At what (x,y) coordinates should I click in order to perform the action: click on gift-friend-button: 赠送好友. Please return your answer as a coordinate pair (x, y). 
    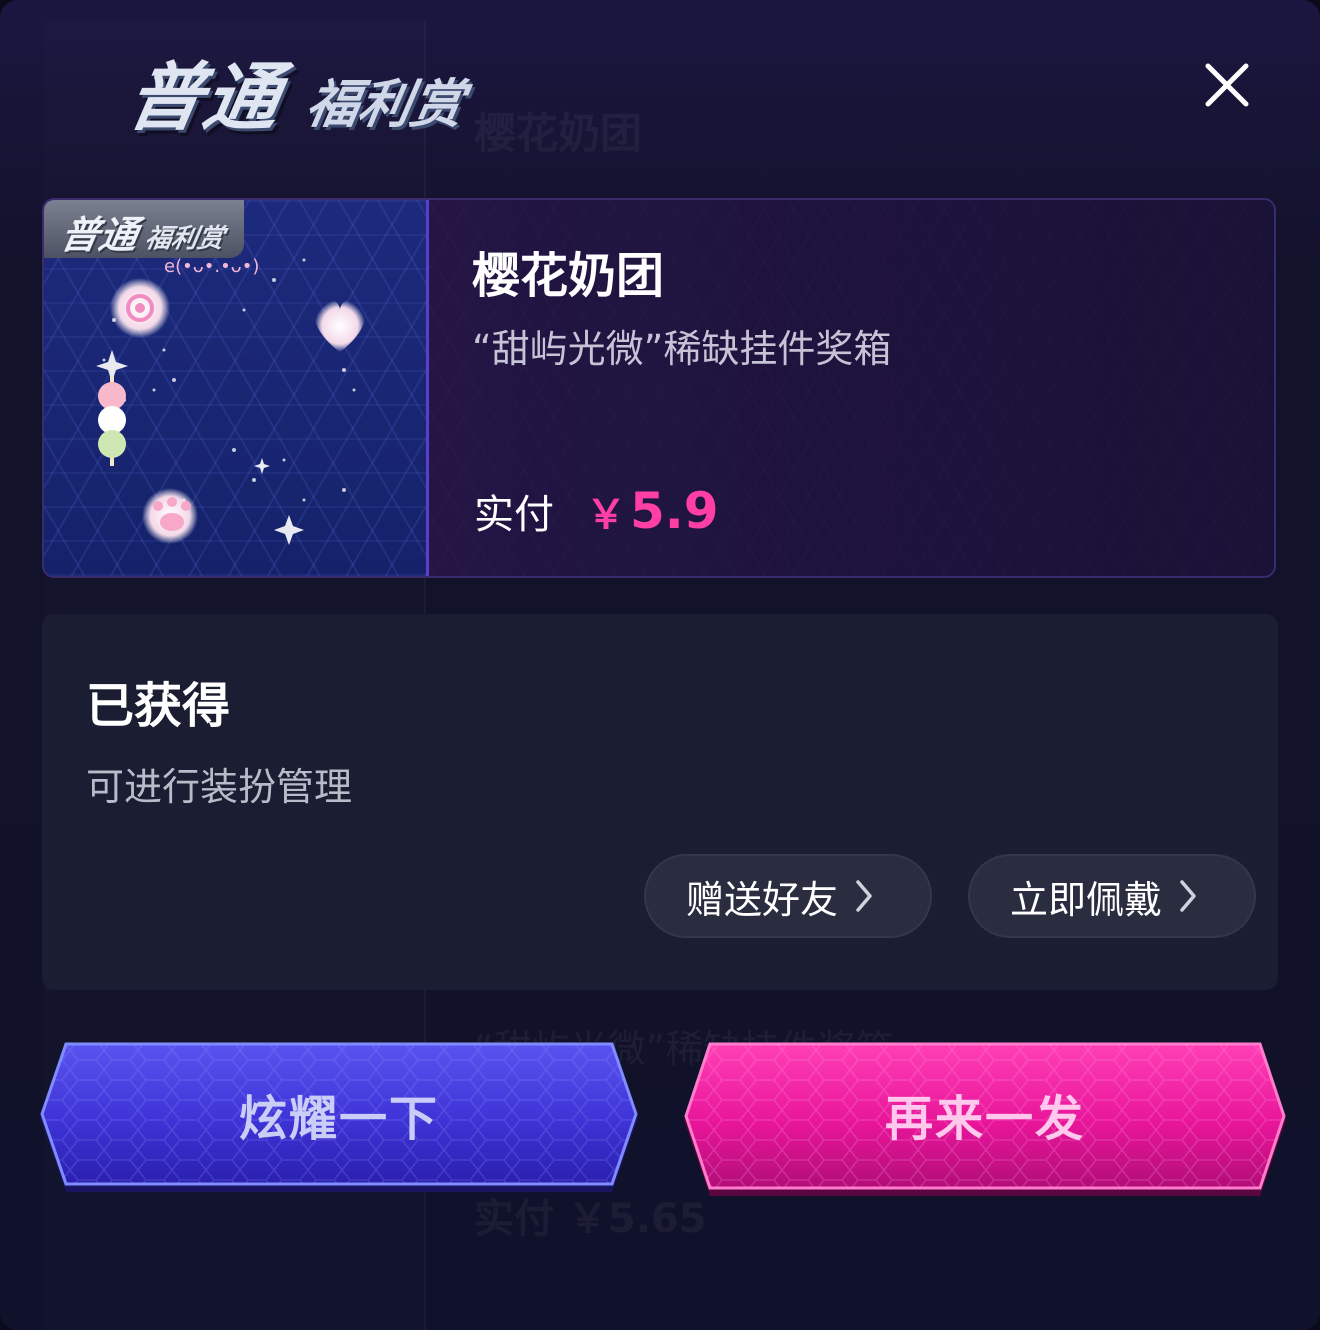
    Looking at the image, I should click on (788, 896).